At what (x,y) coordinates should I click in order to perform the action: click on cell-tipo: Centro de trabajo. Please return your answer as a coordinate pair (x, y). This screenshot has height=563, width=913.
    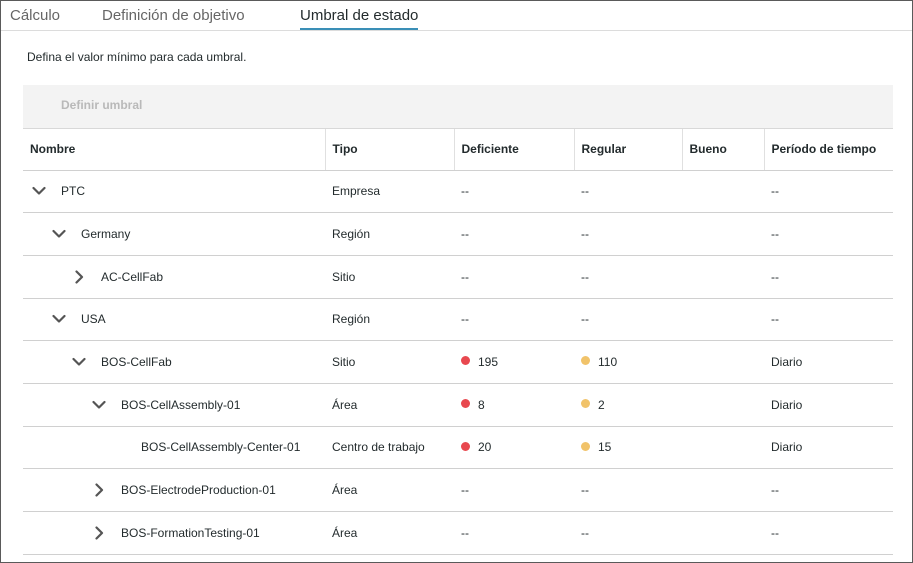
    Looking at the image, I should click on (389, 448).